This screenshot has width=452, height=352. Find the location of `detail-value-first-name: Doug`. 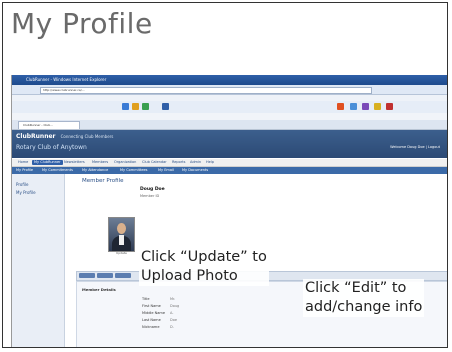

detail-value-first-name: Doug is located at coordinates (175, 306).